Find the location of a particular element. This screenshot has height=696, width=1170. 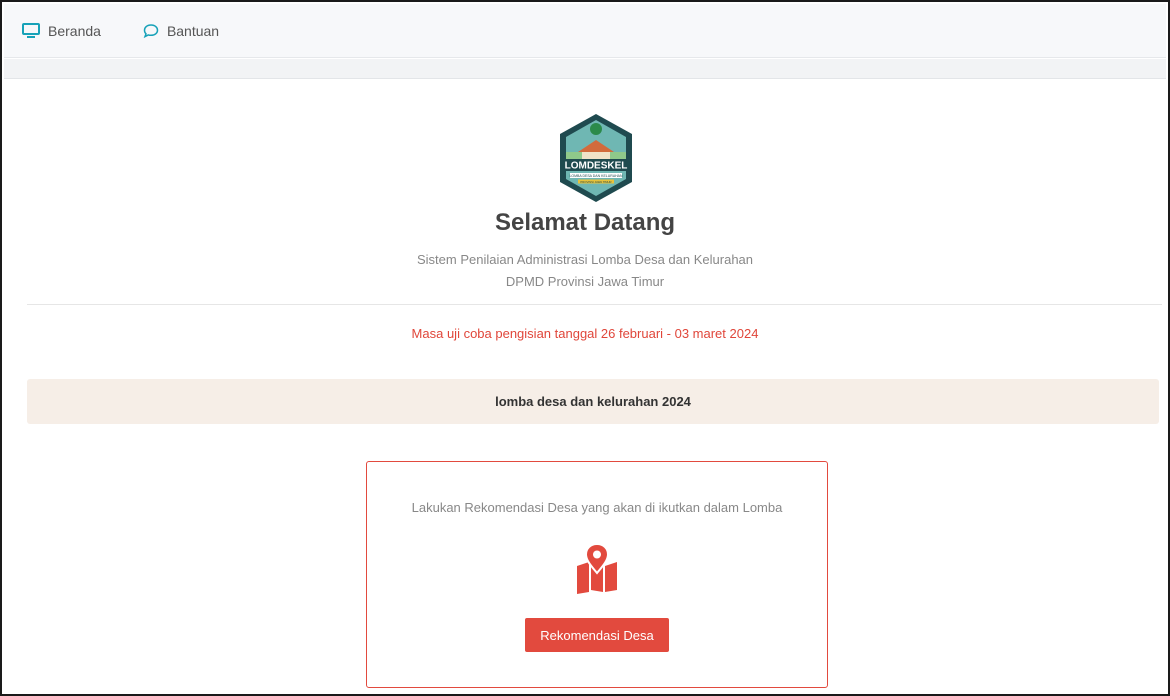

top-navbar: Beranda Bantuan is located at coordinates (585, 31).